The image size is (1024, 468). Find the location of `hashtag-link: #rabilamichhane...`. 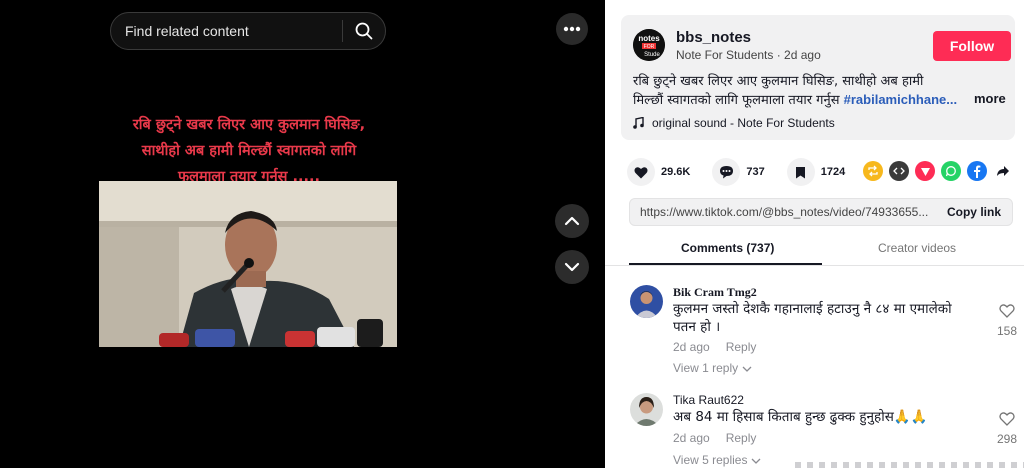

hashtag-link: #rabilamichhane... is located at coordinates (900, 99).